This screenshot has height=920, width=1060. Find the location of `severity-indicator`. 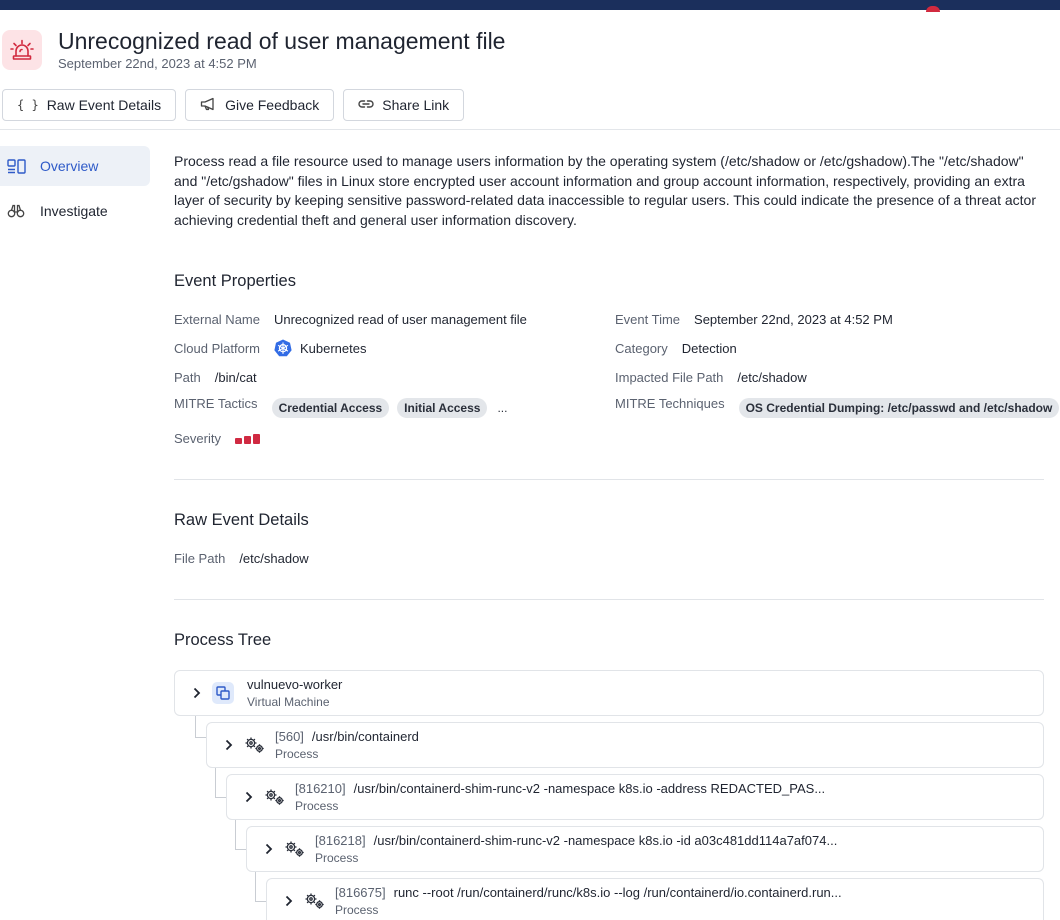

severity-indicator is located at coordinates (247, 438).